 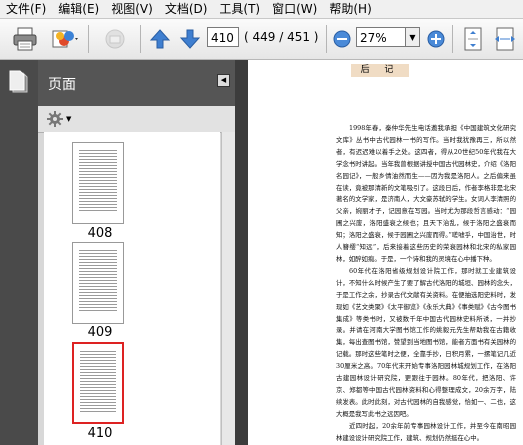 What do you see at coordinates (380, 70) in the screenshot?
I see `page-header: 后 记` at bounding box center [380, 70].